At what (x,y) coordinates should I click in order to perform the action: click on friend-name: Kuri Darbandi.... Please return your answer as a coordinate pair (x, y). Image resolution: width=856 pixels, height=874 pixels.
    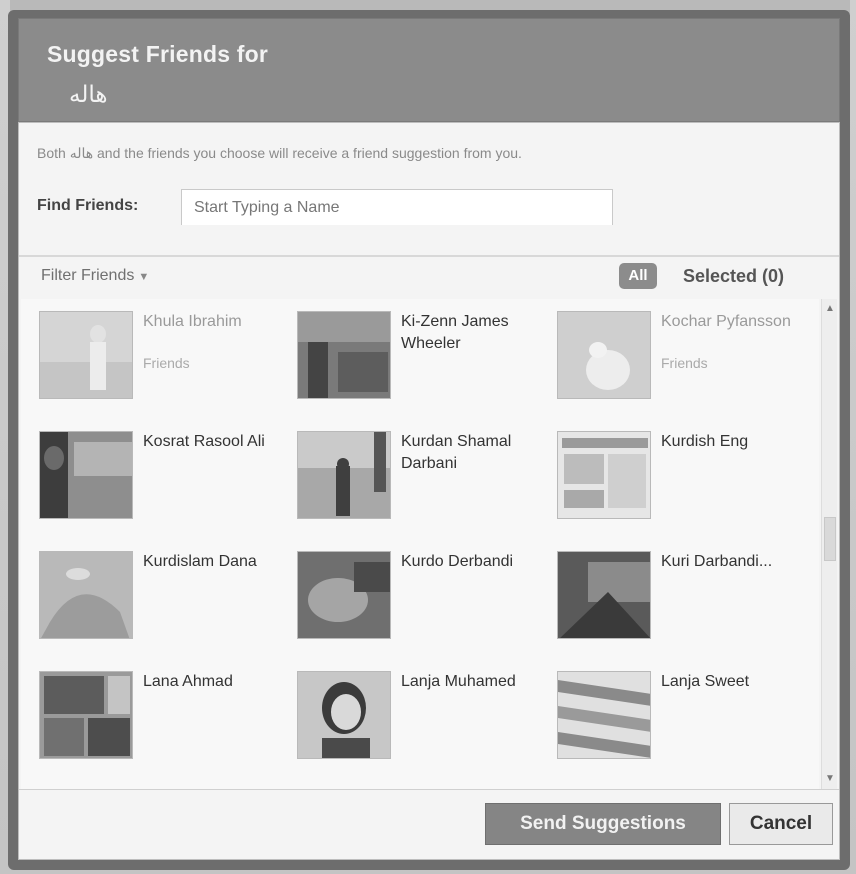
    Looking at the image, I should click on (717, 561).